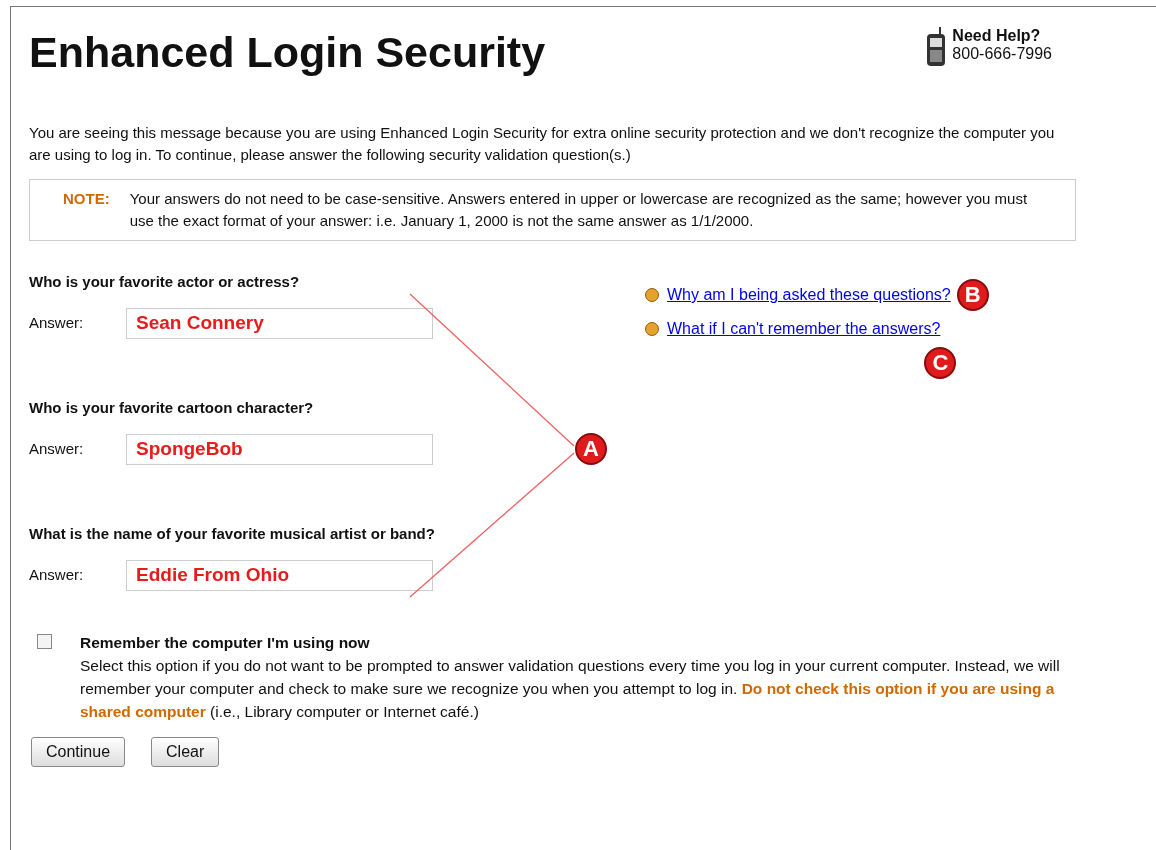 The image size is (1156, 850). Describe the element at coordinates (165, 282) in the screenshot. I see `question-label: Who is your favorite actor or actress?` at that location.